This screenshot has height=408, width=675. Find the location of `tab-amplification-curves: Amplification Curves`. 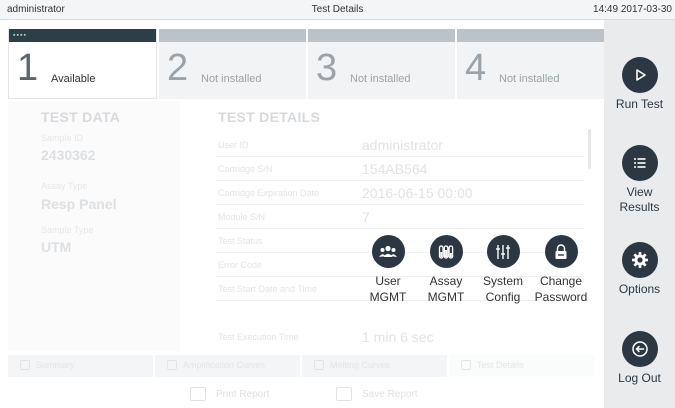

tab-amplification-curves: Amplification Curves is located at coordinates (227, 366).